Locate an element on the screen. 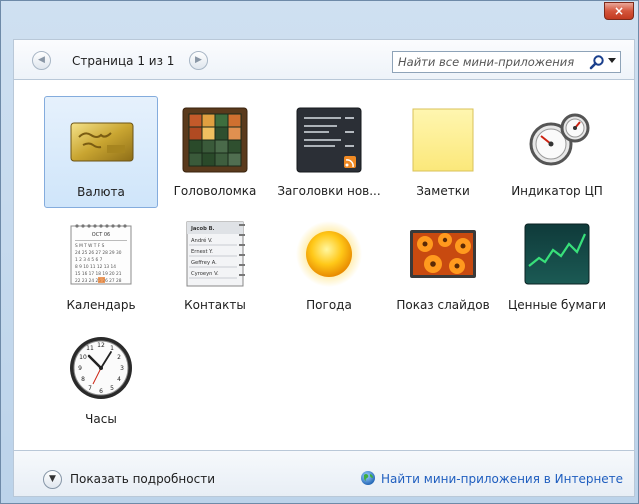  gadget-label: Ценные бумаги is located at coordinates (557, 305).